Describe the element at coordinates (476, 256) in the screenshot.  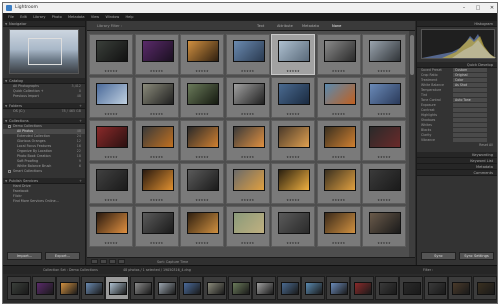
I see `sync-settings-button: Sync Settings` at that location.